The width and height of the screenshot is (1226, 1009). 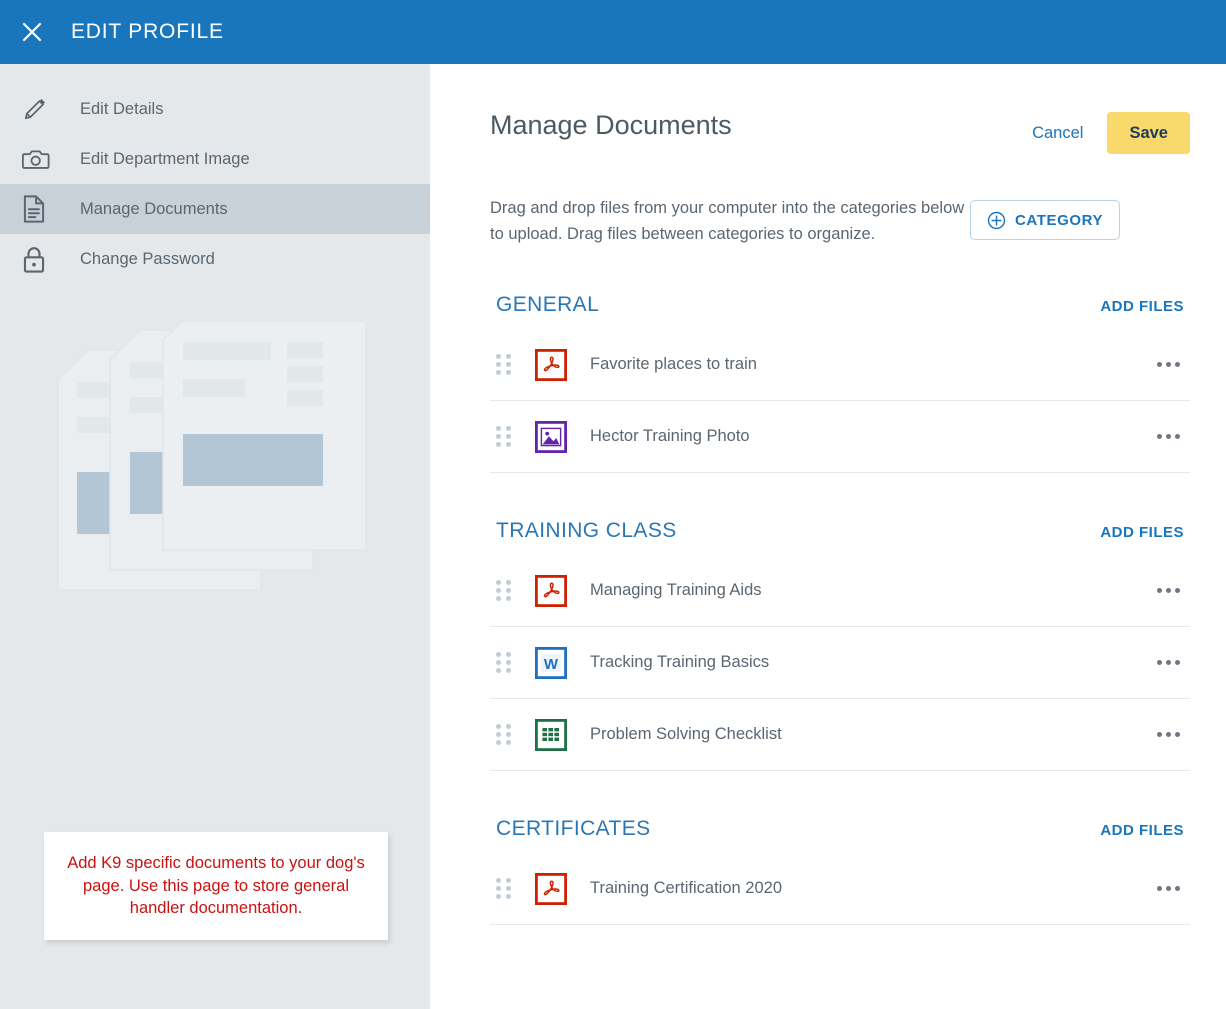 What do you see at coordinates (548, 305) in the screenshot?
I see `category-title: GENERAL` at bounding box center [548, 305].